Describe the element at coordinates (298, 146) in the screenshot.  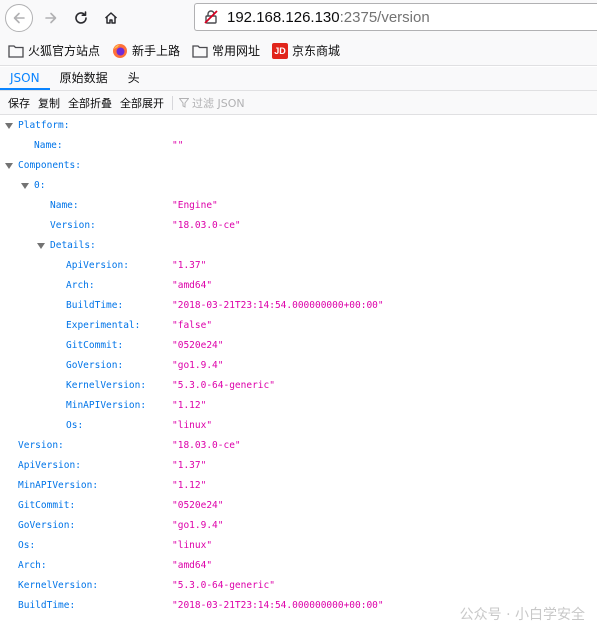
I see `json-row: Name: ""` at that location.